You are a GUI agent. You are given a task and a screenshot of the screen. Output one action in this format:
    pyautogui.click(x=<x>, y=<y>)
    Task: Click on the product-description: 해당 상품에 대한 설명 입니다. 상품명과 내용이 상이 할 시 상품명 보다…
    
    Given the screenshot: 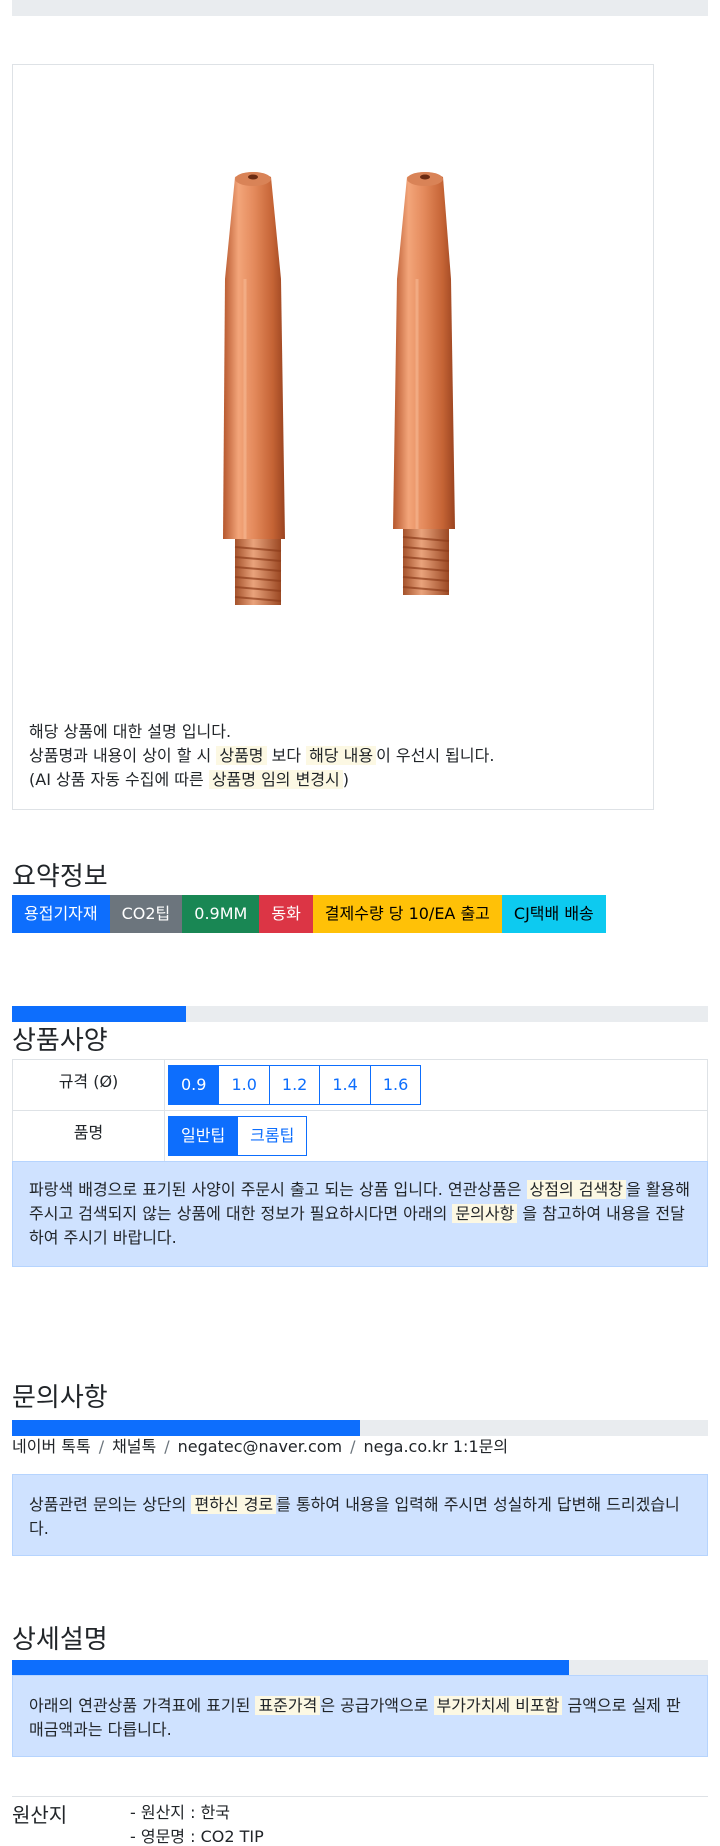 What is the action you would take?
    pyautogui.click(x=339, y=756)
    